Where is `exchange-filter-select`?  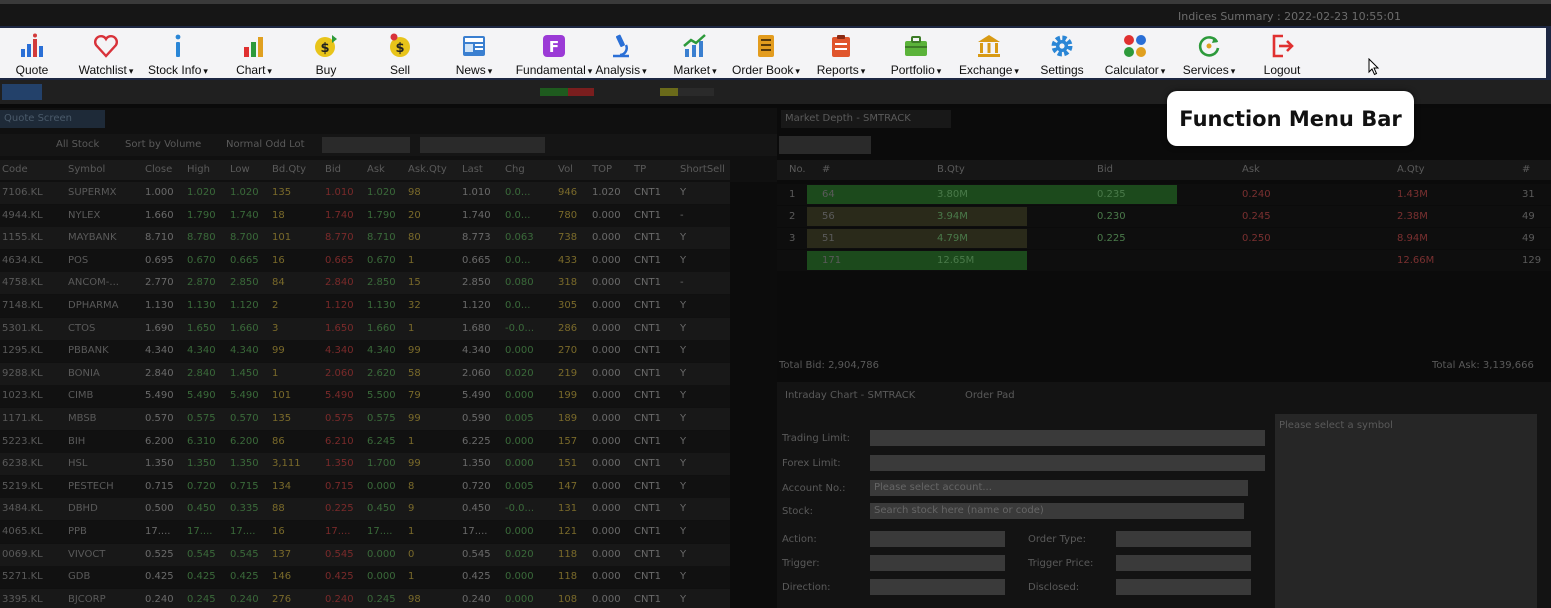
exchange-filter-select is located at coordinates (482, 145).